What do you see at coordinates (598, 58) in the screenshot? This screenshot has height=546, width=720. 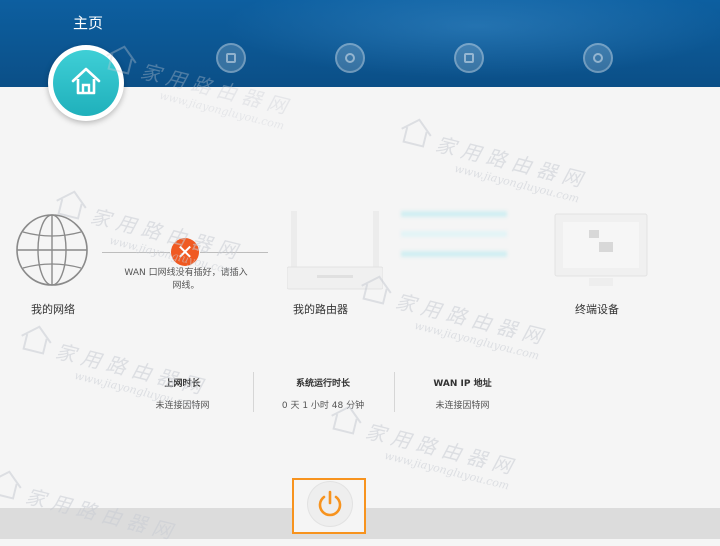 I see `more-icon` at bounding box center [598, 58].